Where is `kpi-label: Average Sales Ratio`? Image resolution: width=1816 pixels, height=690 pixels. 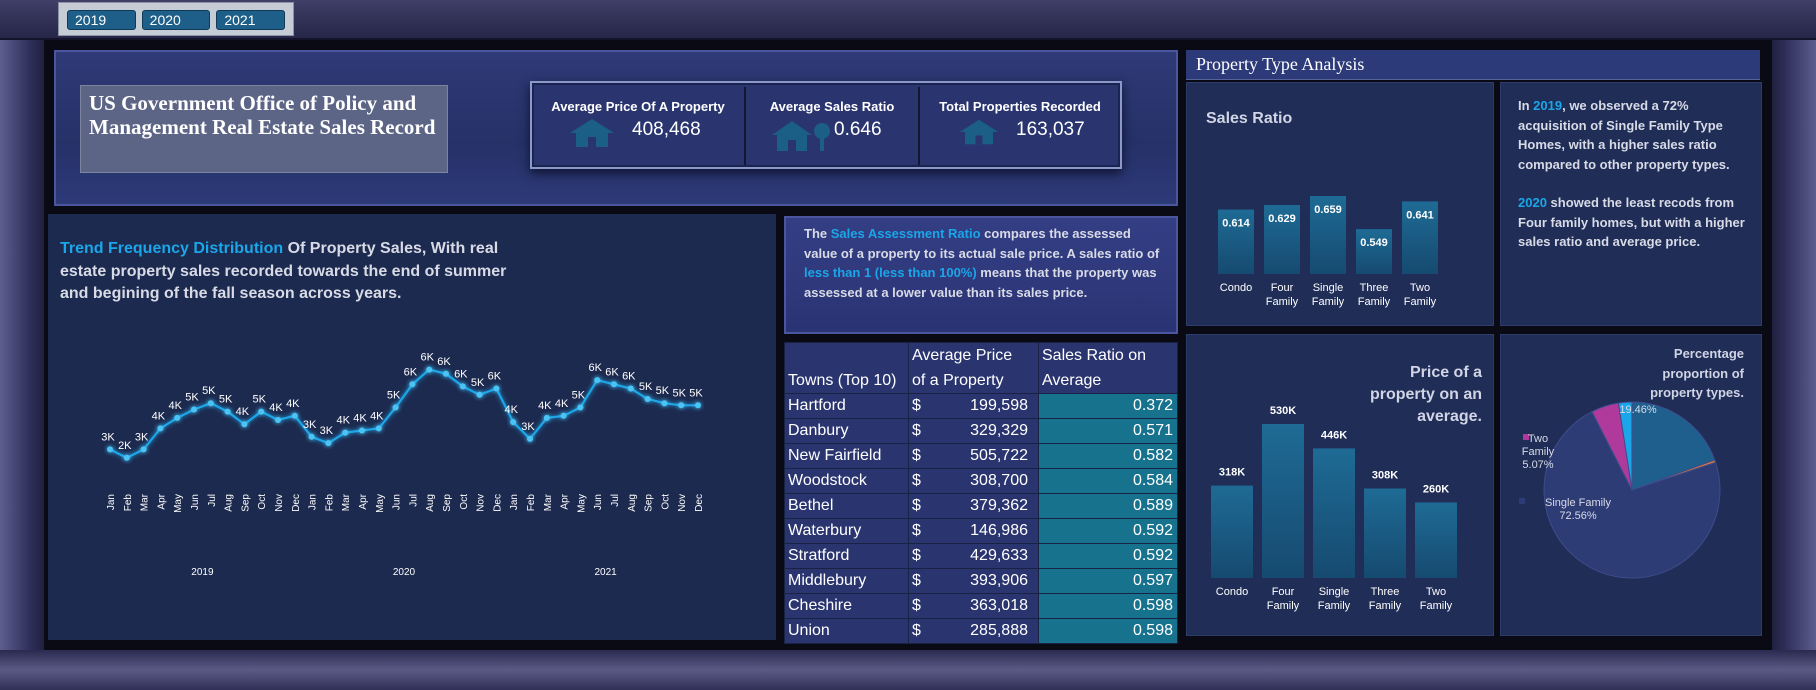 kpi-label: Average Sales Ratio is located at coordinates (832, 106).